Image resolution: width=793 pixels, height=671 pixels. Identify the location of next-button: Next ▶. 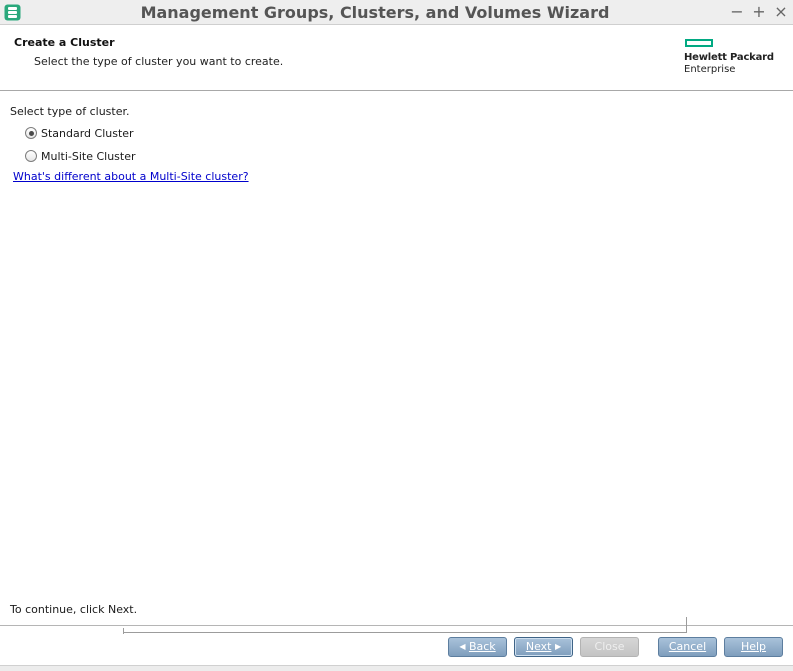
(543, 647).